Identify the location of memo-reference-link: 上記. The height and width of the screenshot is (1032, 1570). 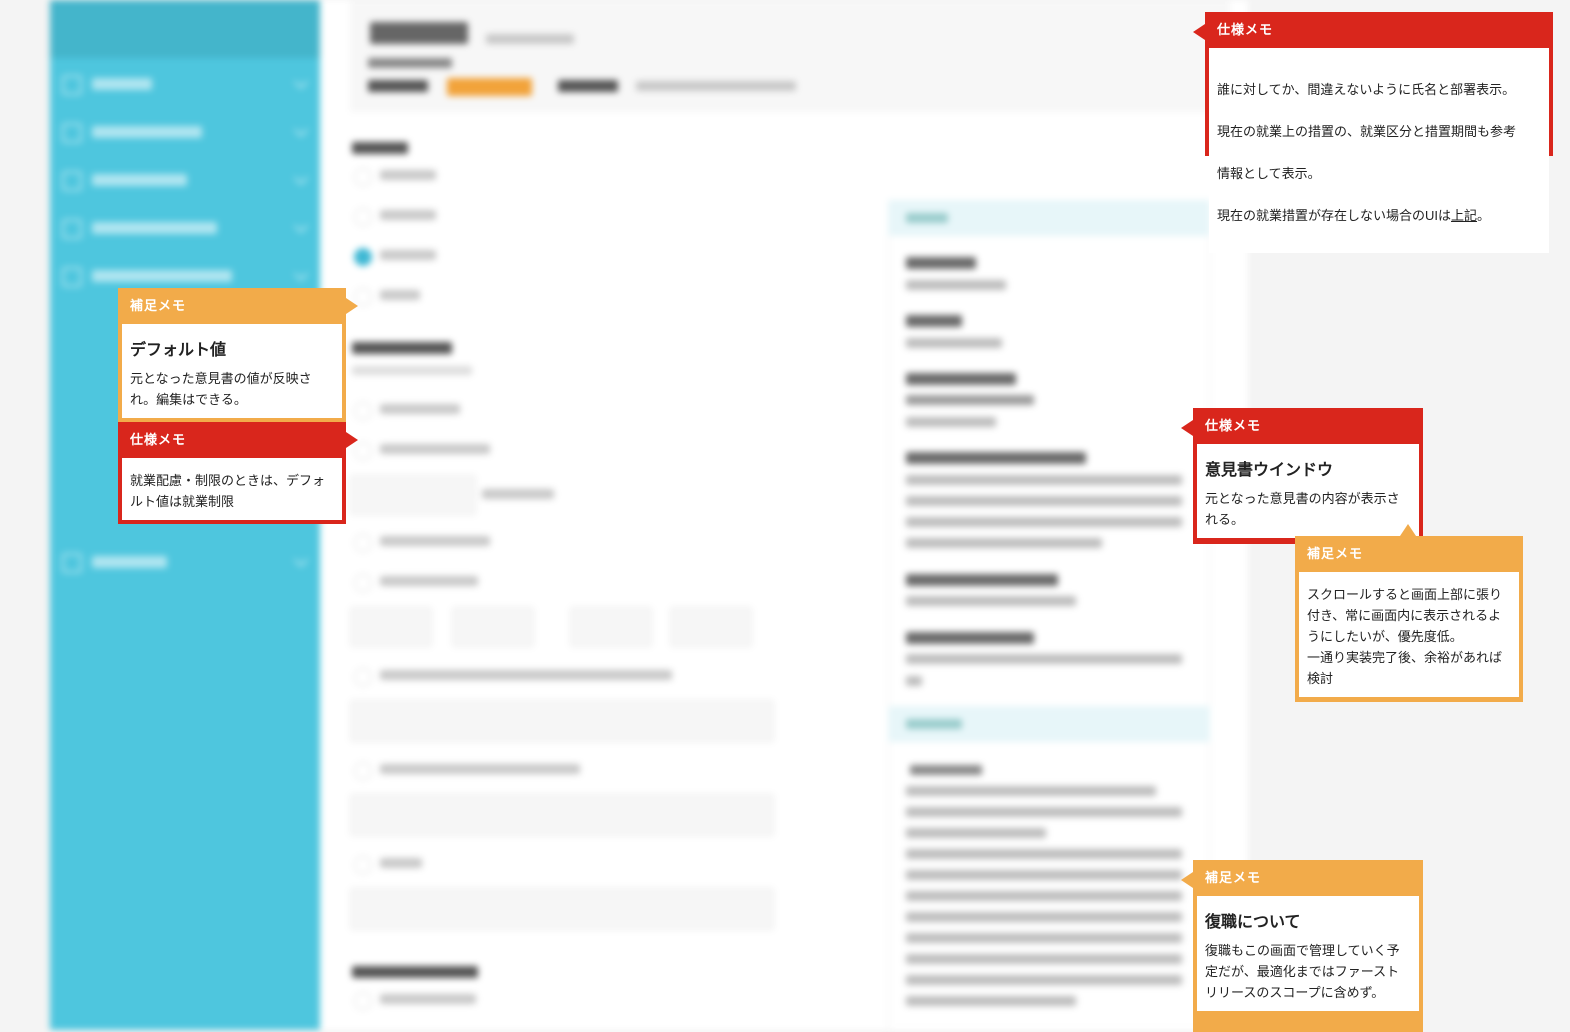
(1464, 215).